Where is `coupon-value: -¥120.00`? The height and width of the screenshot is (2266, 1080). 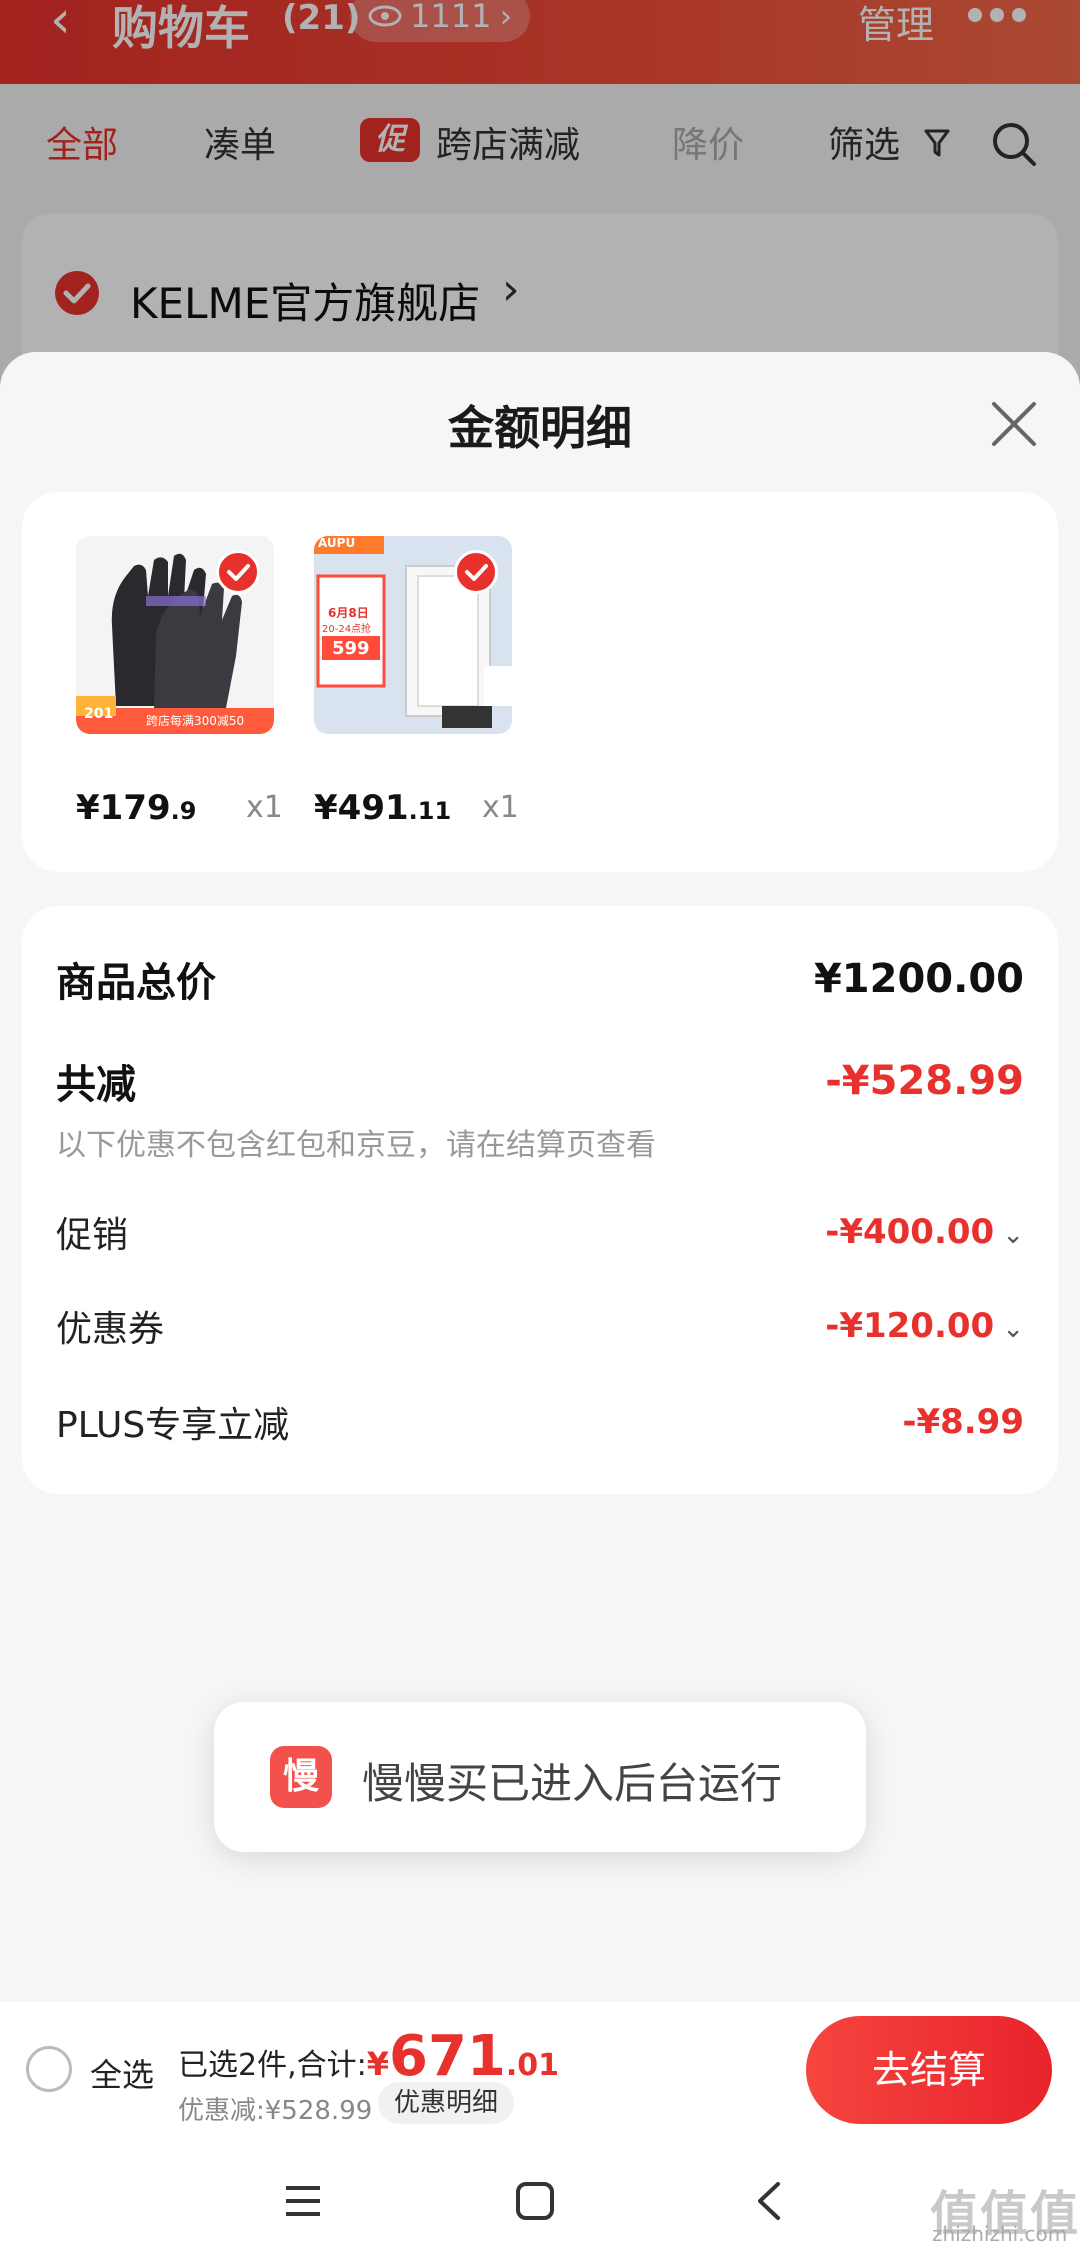 coupon-value: -¥120.00 is located at coordinates (910, 1326).